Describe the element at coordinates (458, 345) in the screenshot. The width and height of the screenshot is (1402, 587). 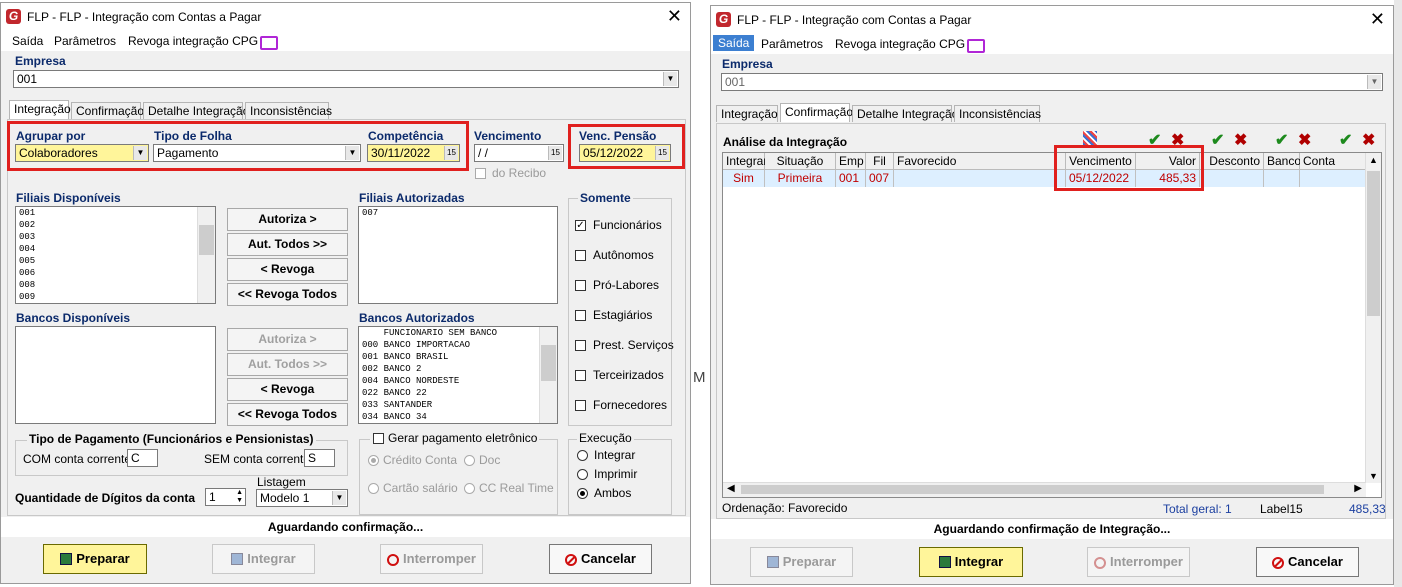
I see `list-item: 000 BANCO IMPORTACAO` at that location.